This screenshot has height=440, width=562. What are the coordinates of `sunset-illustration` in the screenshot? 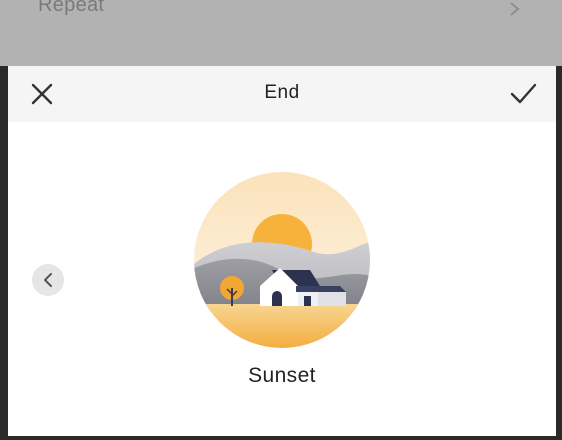 It's located at (282, 260).